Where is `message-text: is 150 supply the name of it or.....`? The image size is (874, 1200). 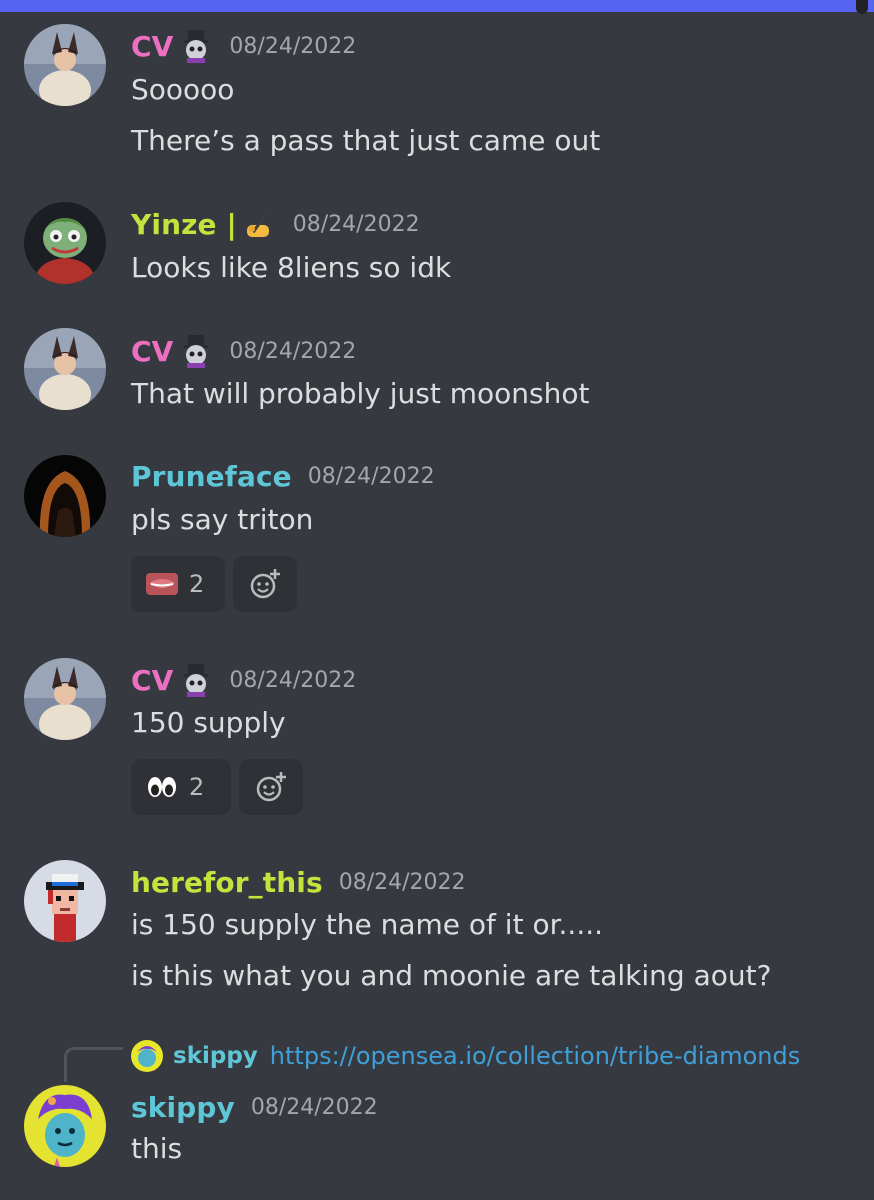 message-text: is 150 supply the name of it or..... is located at coordinates (367, 924).